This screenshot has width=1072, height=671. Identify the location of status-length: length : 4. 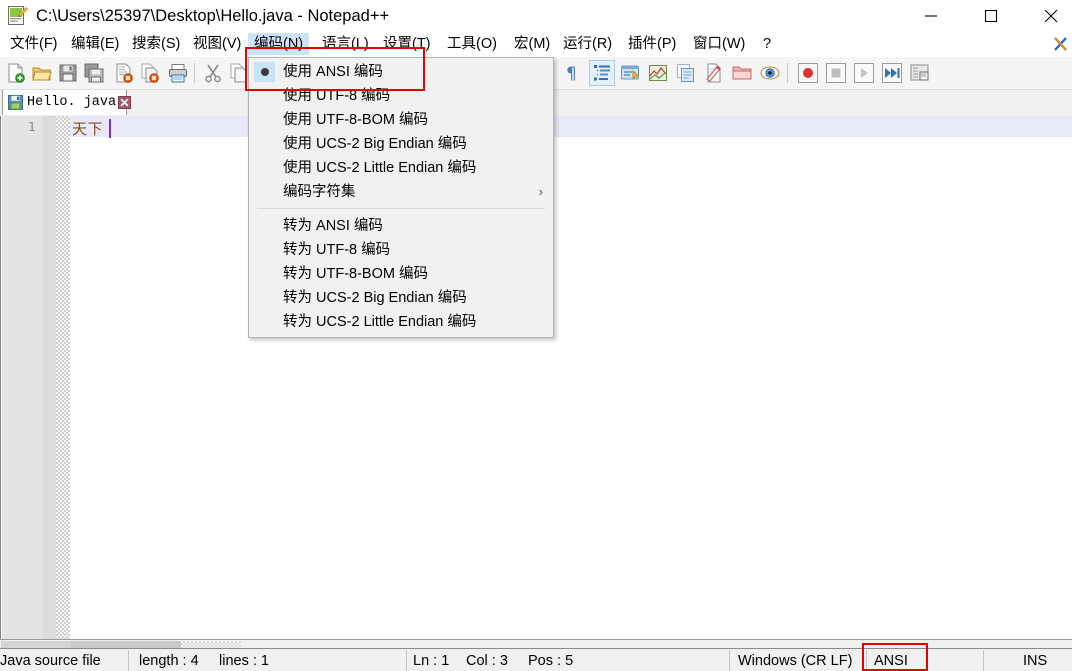
(169, 661).